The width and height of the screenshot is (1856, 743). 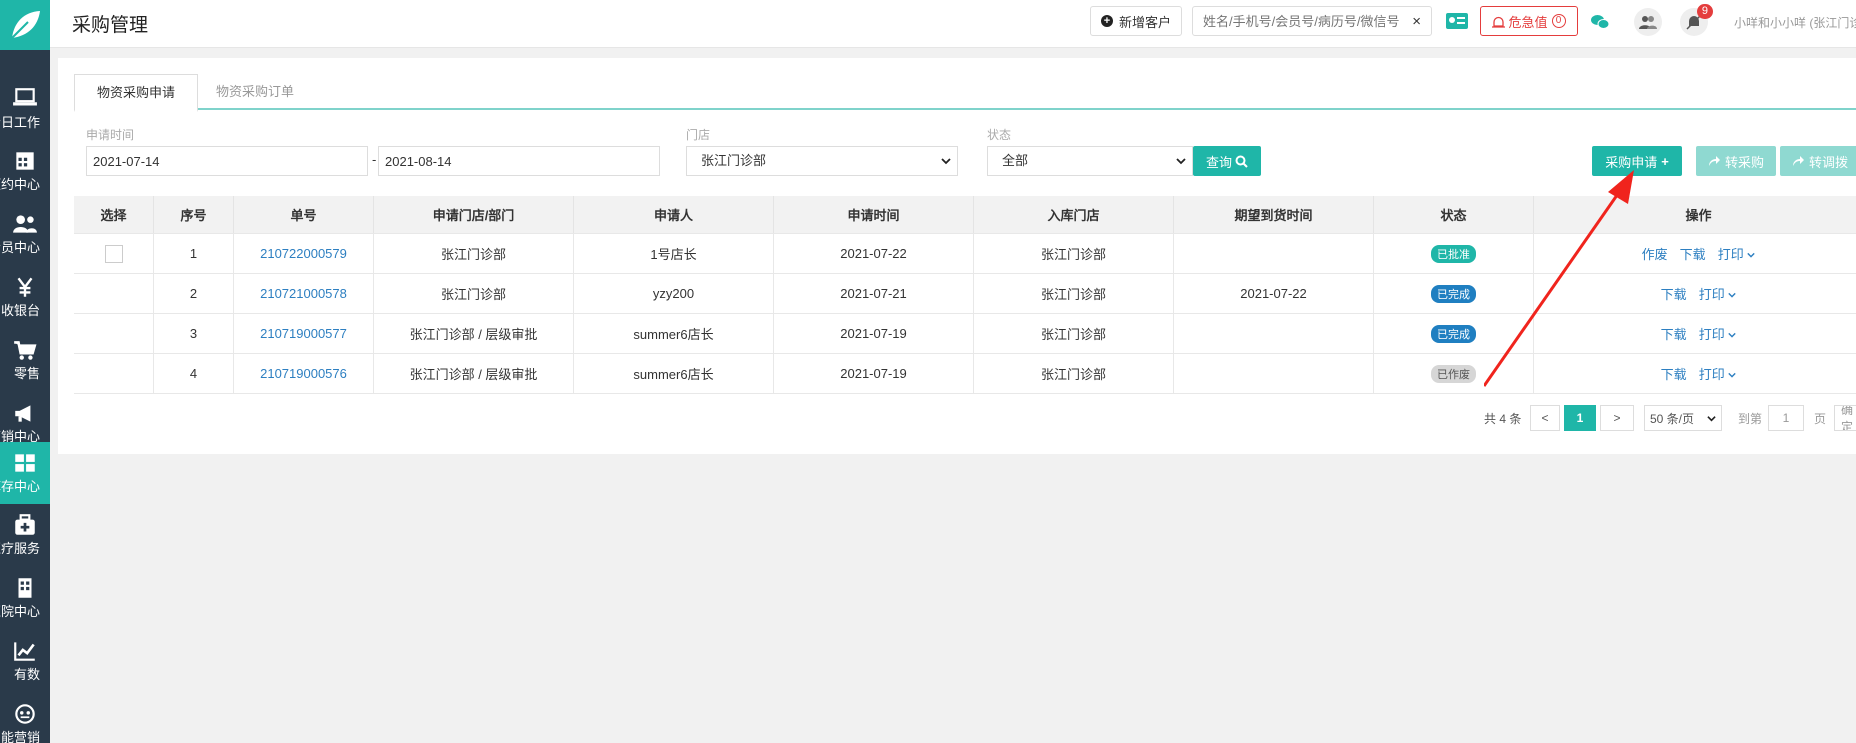 I want to click on next-page-button: >, so click(x=1617, y=418).